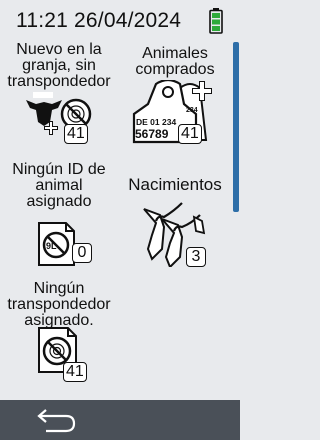  I want to click on tile-no-transponder-assigned: Ningún transpondedor asignado. 41, so click(59, 337).